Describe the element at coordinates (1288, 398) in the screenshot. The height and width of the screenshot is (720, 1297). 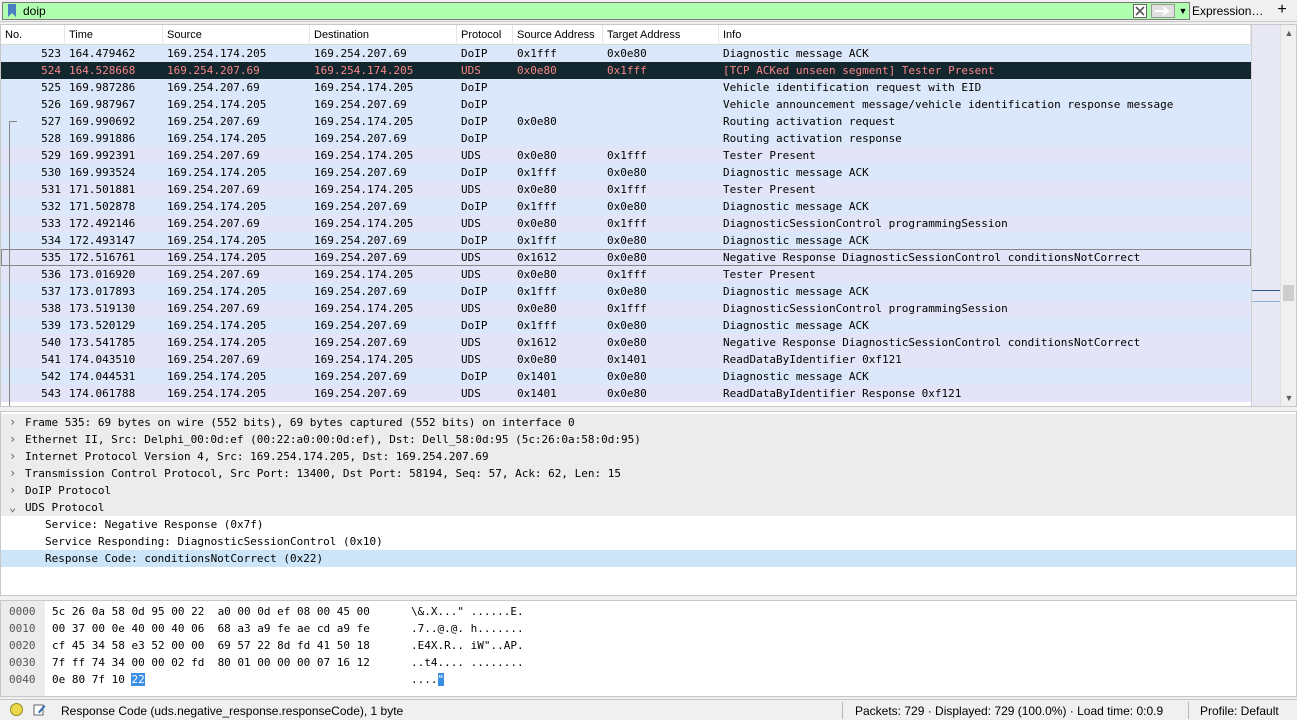
I see `scroll-down-icon: ▼` at that location.